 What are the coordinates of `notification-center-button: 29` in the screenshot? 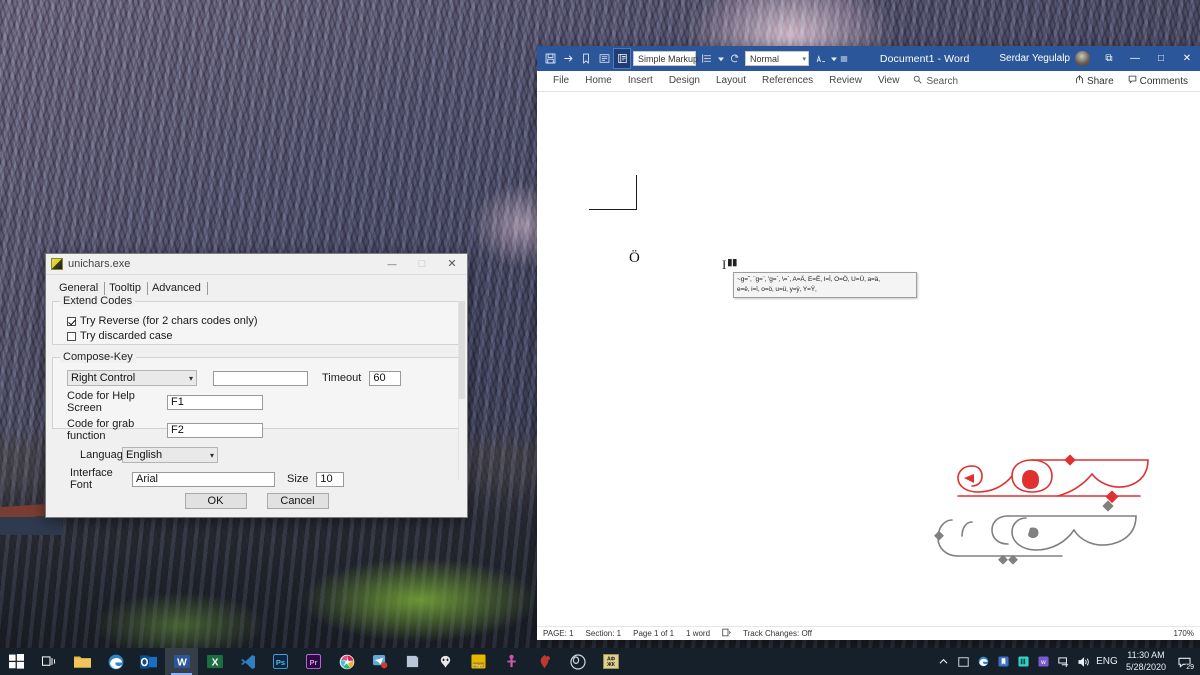 It's located at (1184, 661).